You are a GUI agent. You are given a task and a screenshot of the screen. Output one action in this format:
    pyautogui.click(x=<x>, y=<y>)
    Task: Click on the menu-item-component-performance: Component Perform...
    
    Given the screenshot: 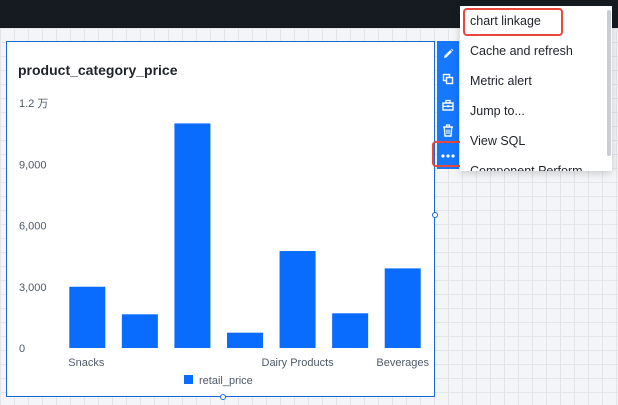 What is the action you would take?
    pyautogui.click(x=533, y=163)
    